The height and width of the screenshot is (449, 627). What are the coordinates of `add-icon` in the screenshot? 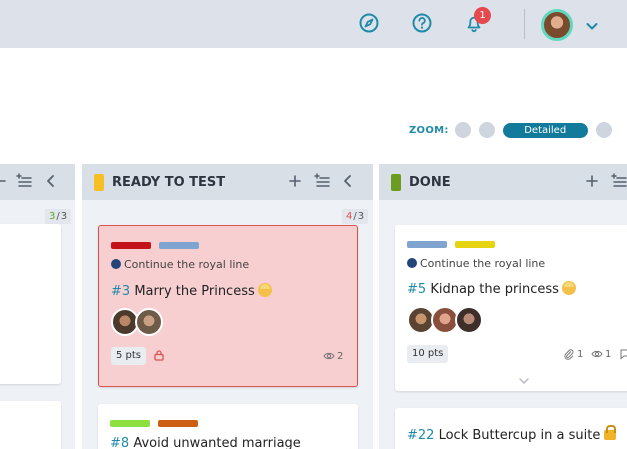 It's located at (4, 181).